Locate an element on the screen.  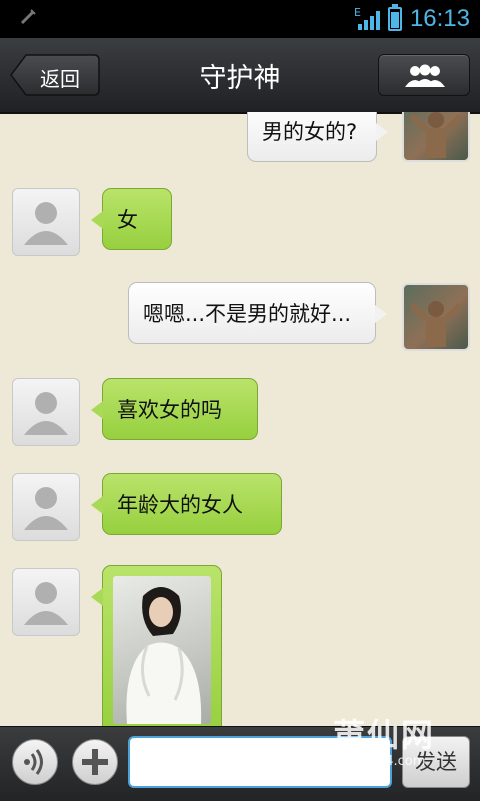
members-button is located at coordinates (424, 75).